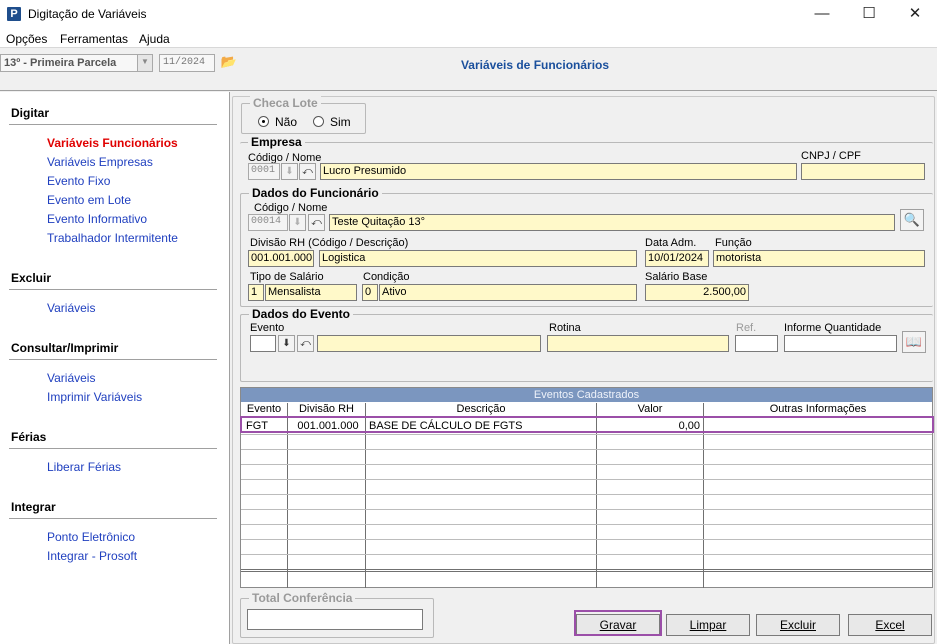 Image resolution: width=937 pixels, height=644 pixels. What do you see at coordinates (746, 328) in the screenshot?
I see `ref-label: Ref.` at bounding box center [746, 328].